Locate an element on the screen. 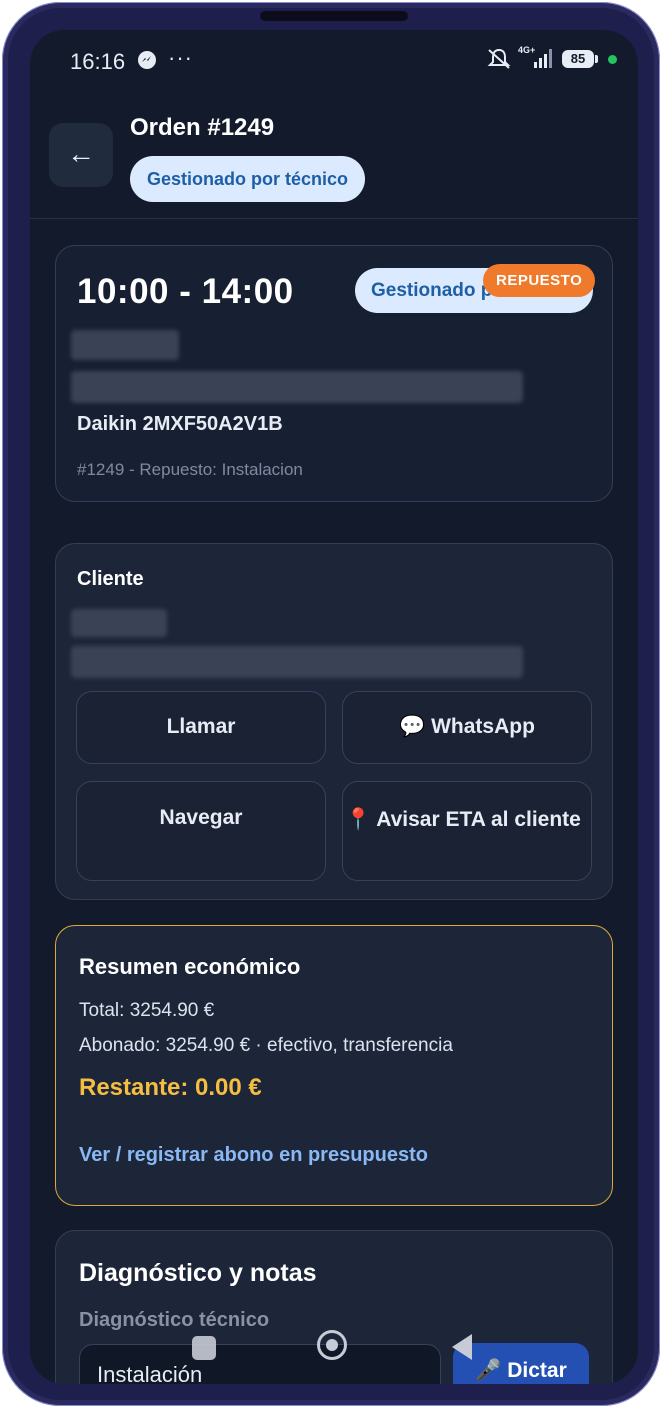 This screenshot has width=664, height=1410. call-button: Llamar is located at coordinates (201, 727).